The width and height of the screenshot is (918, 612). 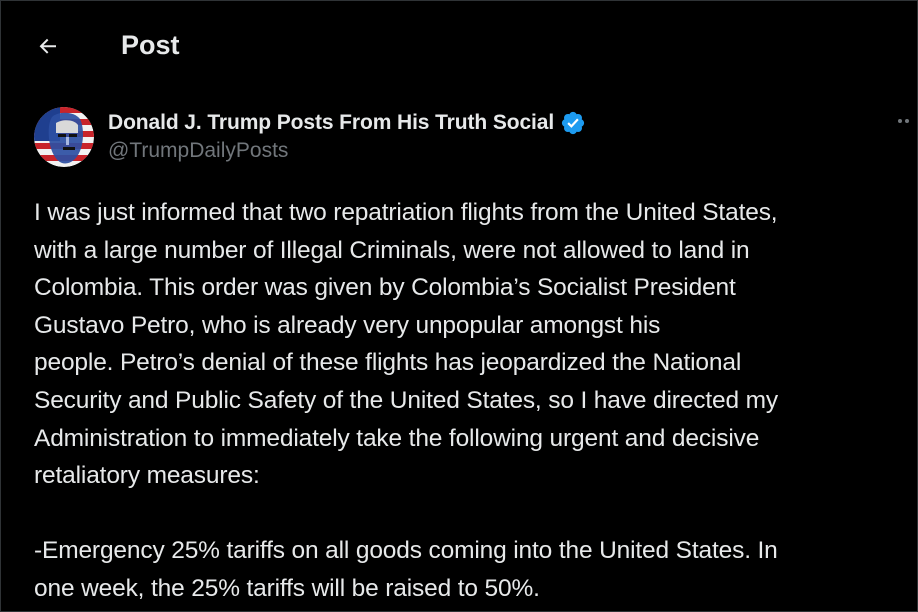 What do you see at coordinates (900, 121) in the screenshot?
I see `more-horizontal-icon` at bounding box center [900, 121].